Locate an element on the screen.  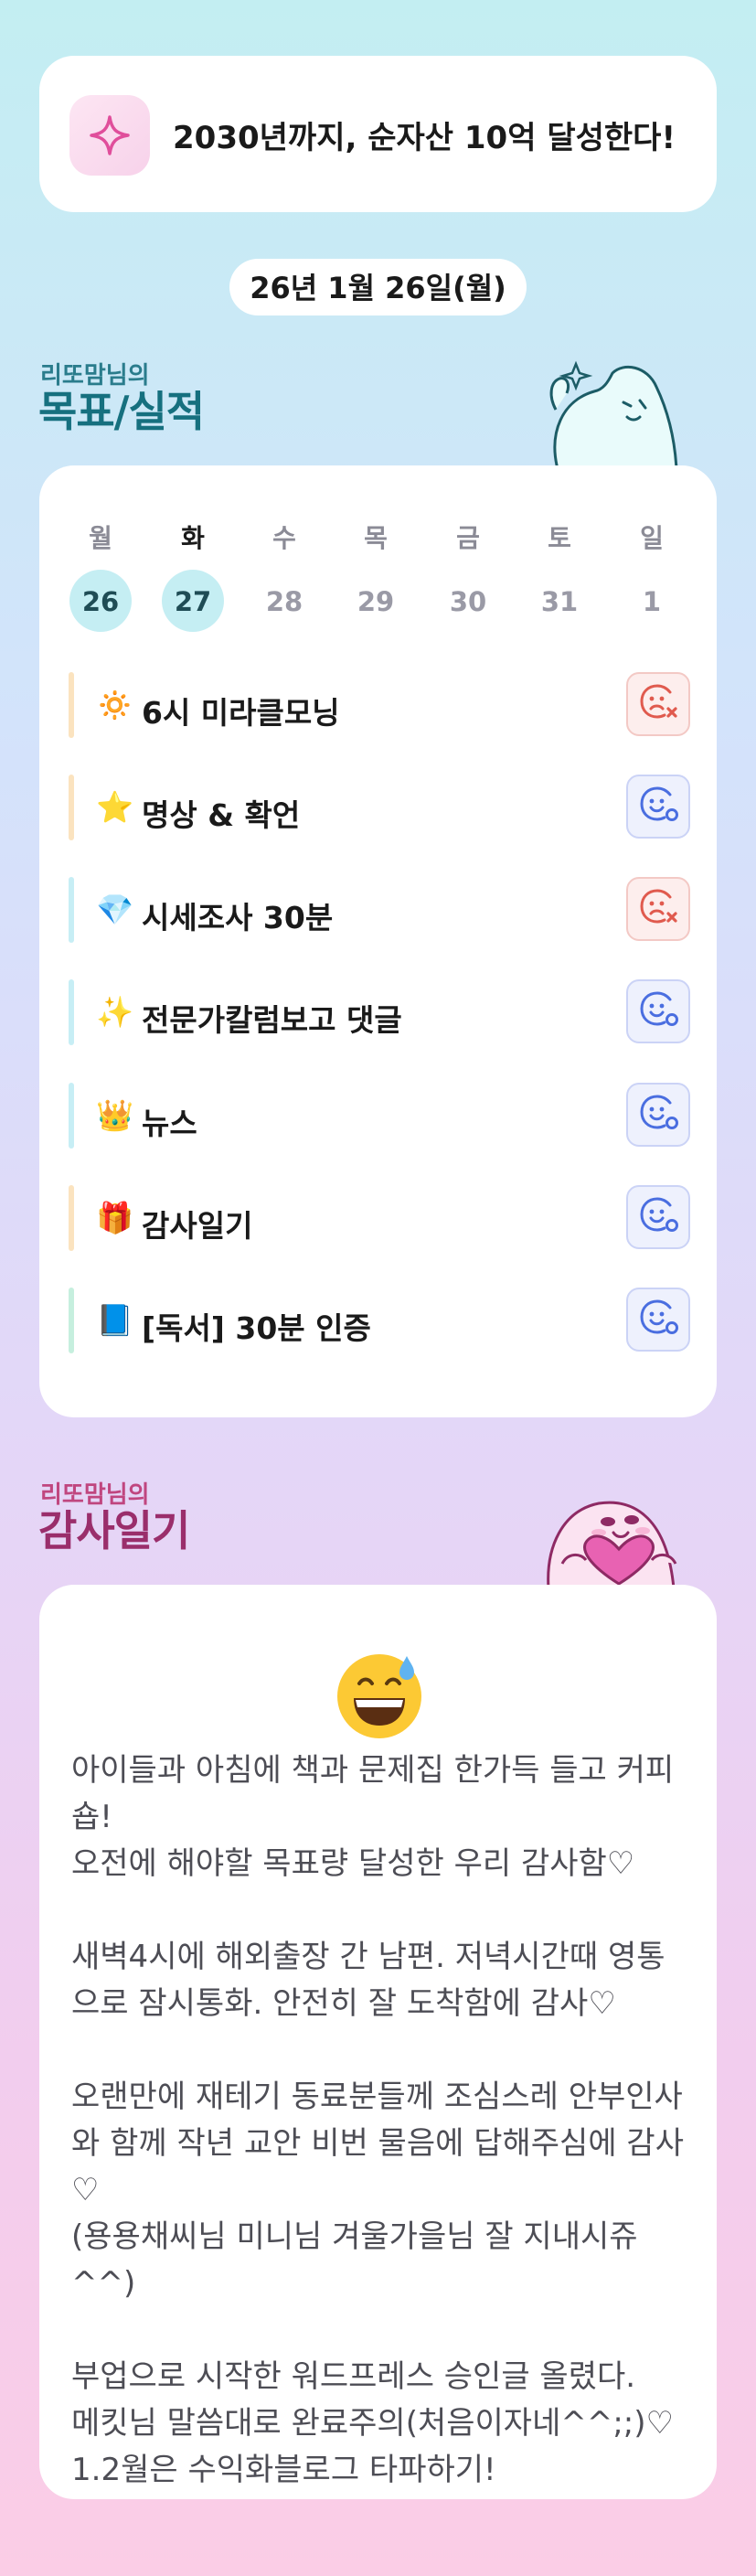
habit-label: 뉴스 is located at coordinates (169, 1123).